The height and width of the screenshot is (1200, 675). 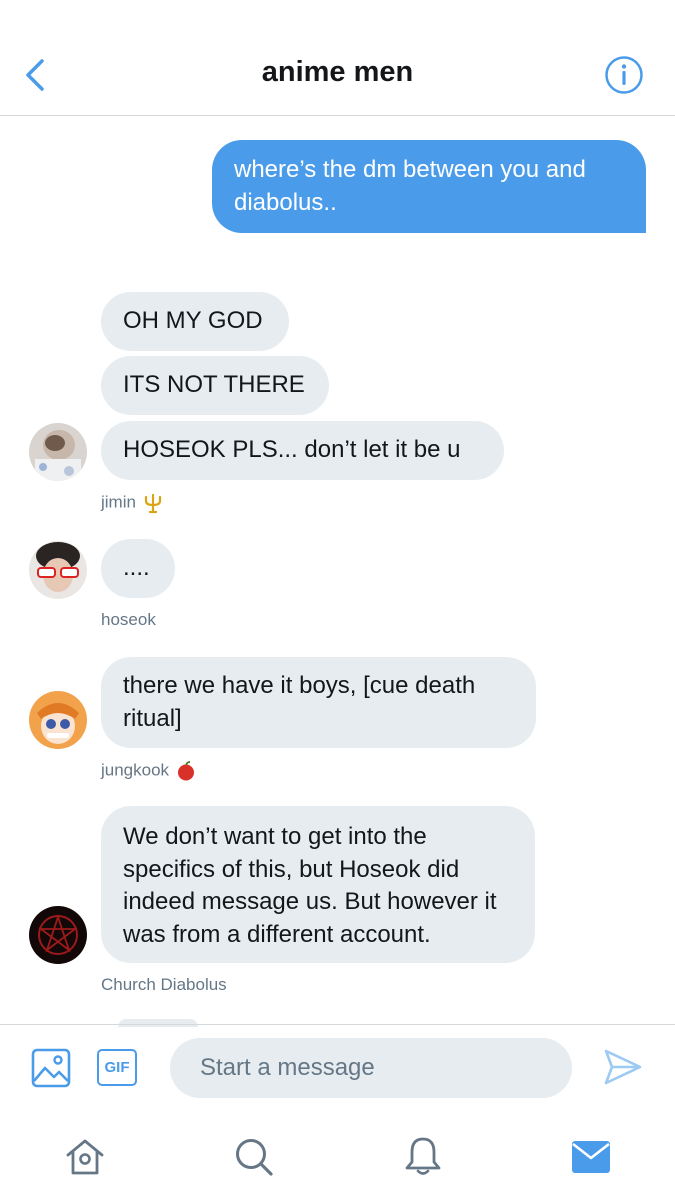 I want to click on search-icon, so click(x=254, y=1157).